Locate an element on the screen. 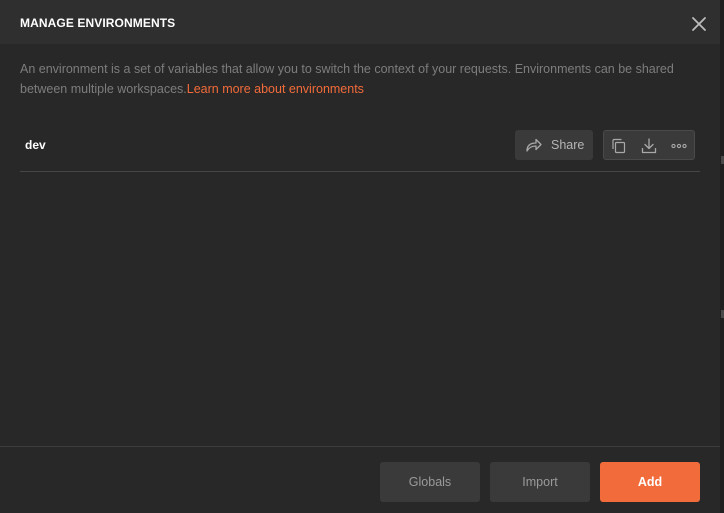  download-button is located at coordinates (649, 146).